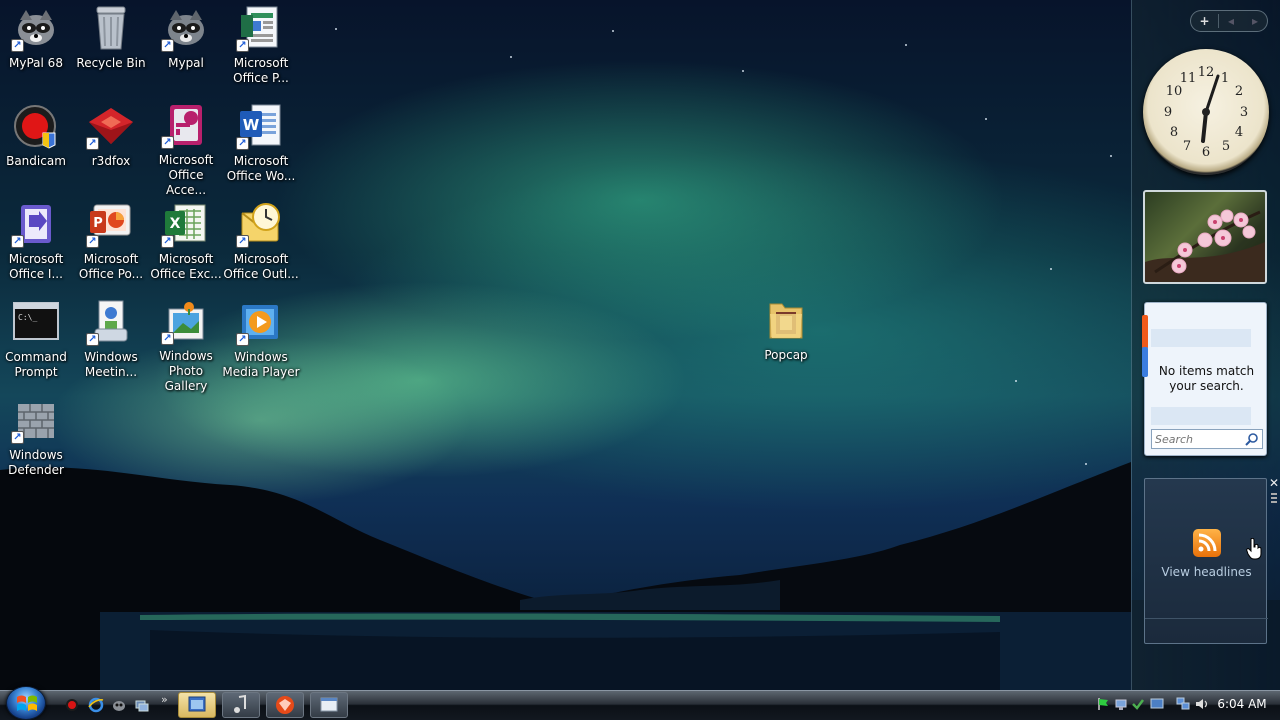 The width and height of the screenshot is (1280, 720). I want to click on svg-text: 11, so click(1188, 78).